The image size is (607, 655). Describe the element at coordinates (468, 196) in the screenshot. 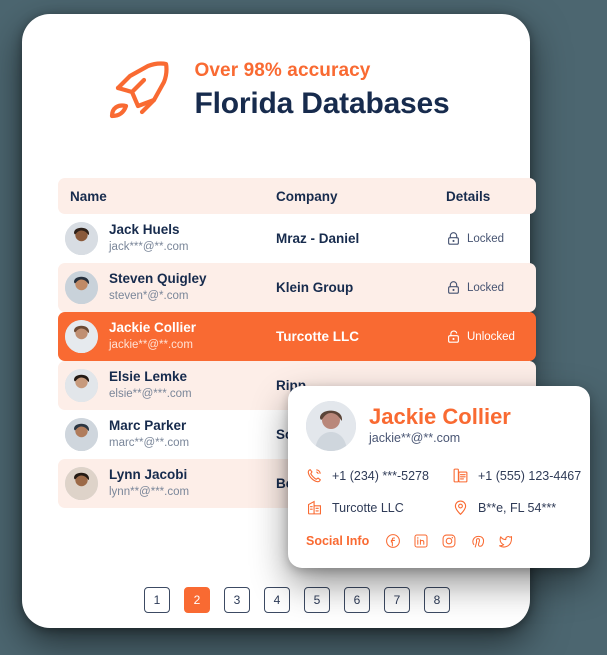

I see `column-header-details: Details` at that location.